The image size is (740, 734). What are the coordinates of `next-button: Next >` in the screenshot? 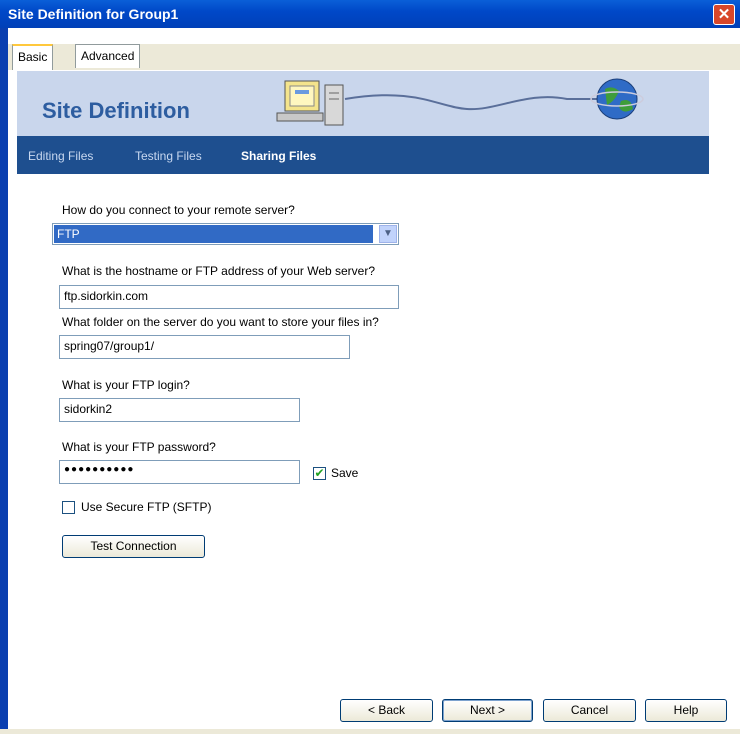 It's located at (487, 710).